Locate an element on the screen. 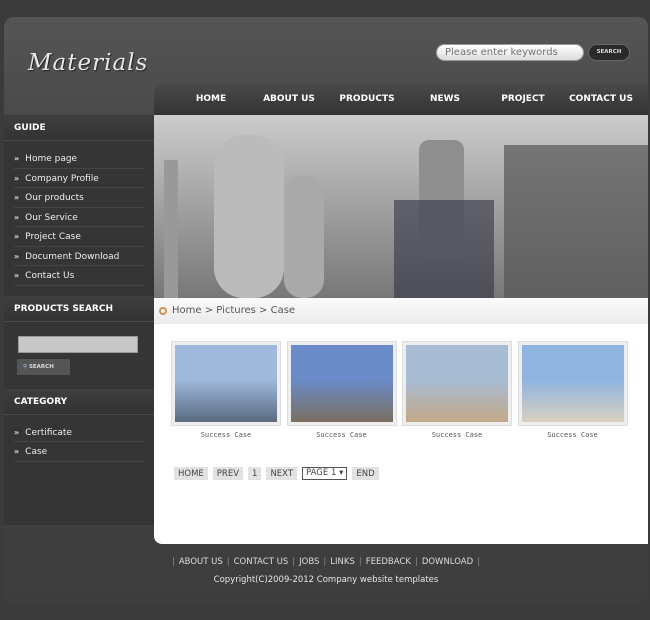 This screenshot has height=620, width=650. pager-prev: PREV is located at coordinates (228, 473).